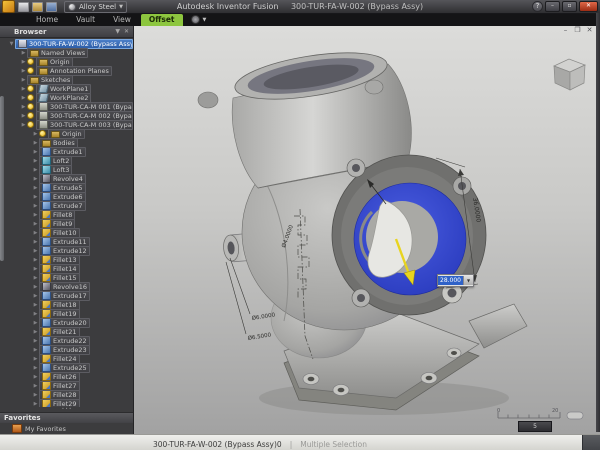 The width and height of the screenshot is (600, 450). What do you see at coordinates (66, 70) in the screenshot?
I see `tree-item-annotation-planes: ▶ Annotation Planes` at bounding box center [66, 70].